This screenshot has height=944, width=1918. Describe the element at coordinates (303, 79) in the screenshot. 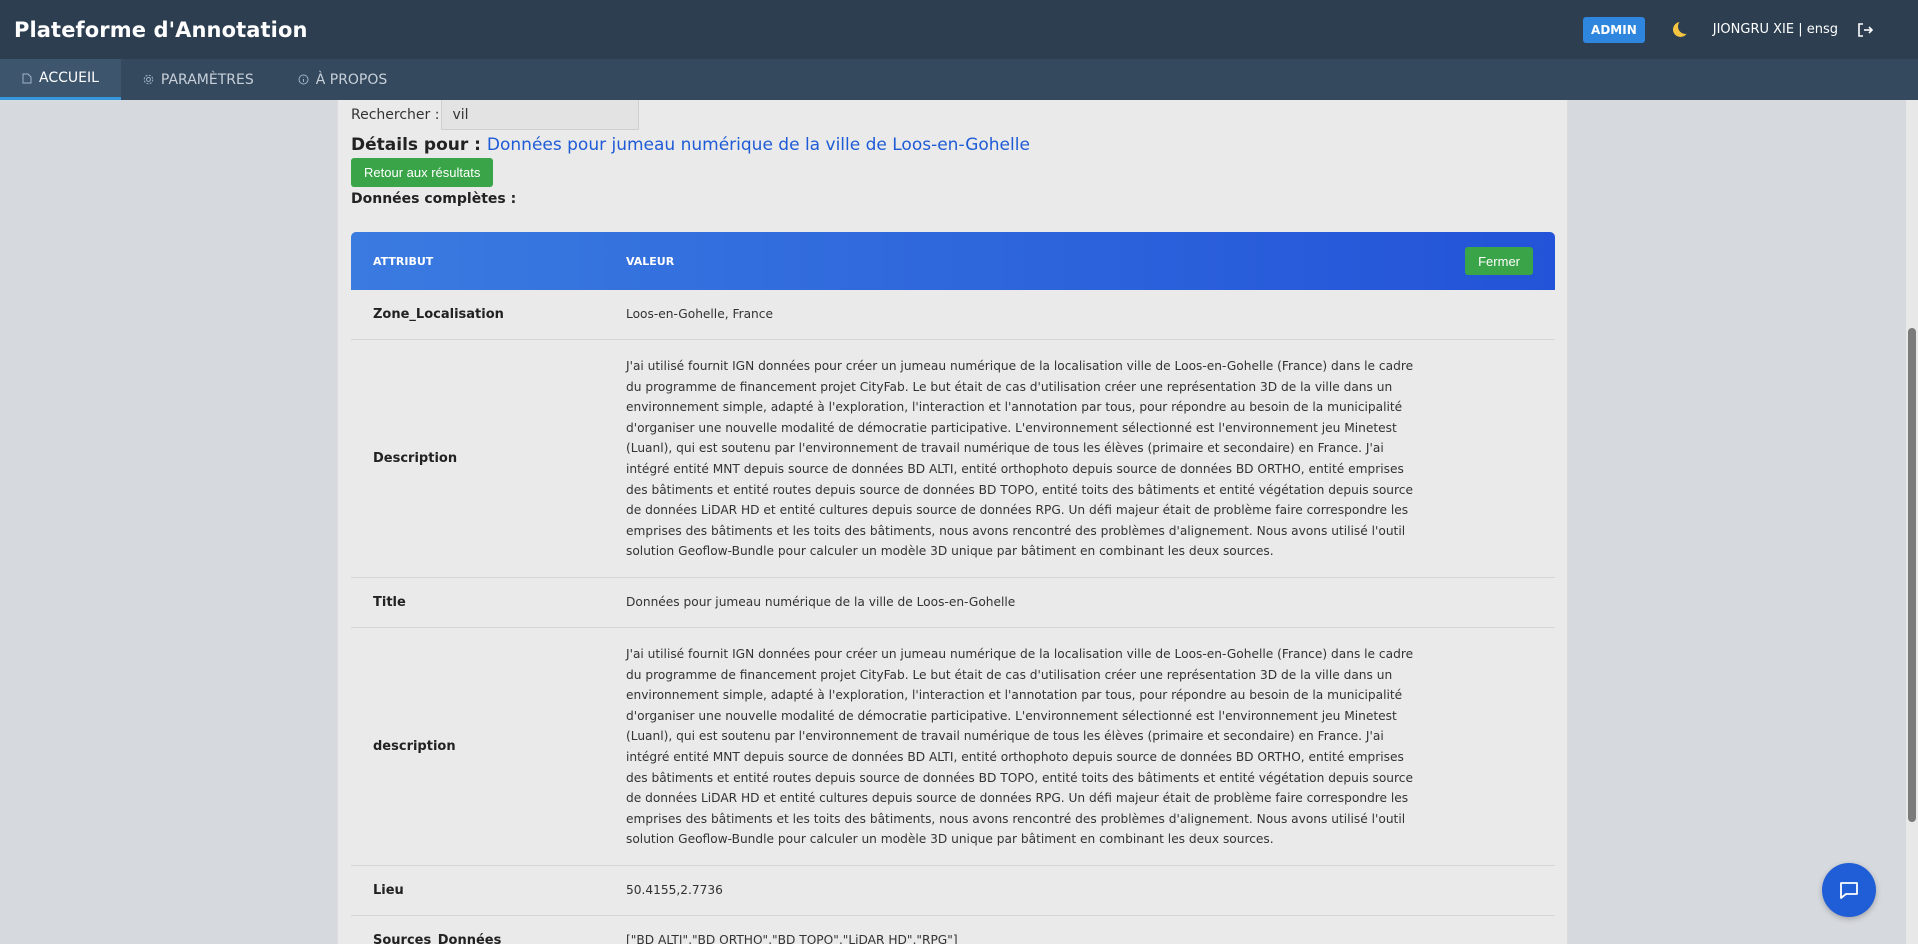

I see `info-icon` at that location.